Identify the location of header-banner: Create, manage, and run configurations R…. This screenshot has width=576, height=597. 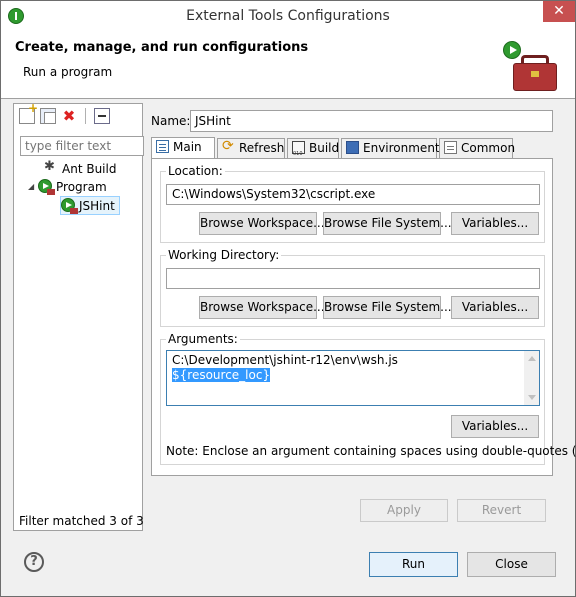
(288, 66).